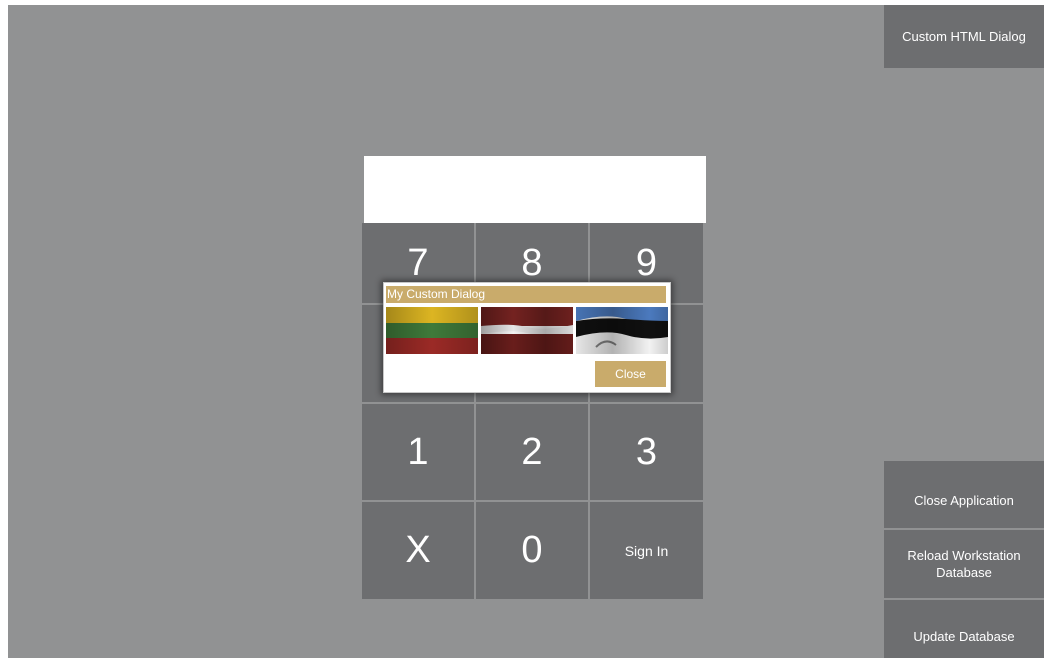  I want to click on dialog-title: My Custom Dialog, so click(526, 294).